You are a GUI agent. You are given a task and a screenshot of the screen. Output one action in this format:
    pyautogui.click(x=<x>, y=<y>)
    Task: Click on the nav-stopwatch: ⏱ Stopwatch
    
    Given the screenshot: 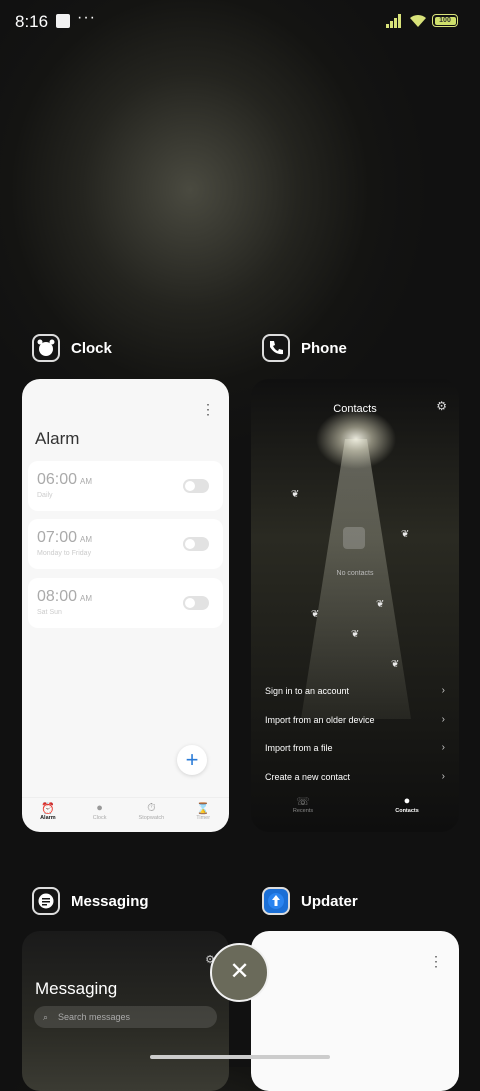 What is the action you would take?
    pyautogui.click(x=152, y=815)
    